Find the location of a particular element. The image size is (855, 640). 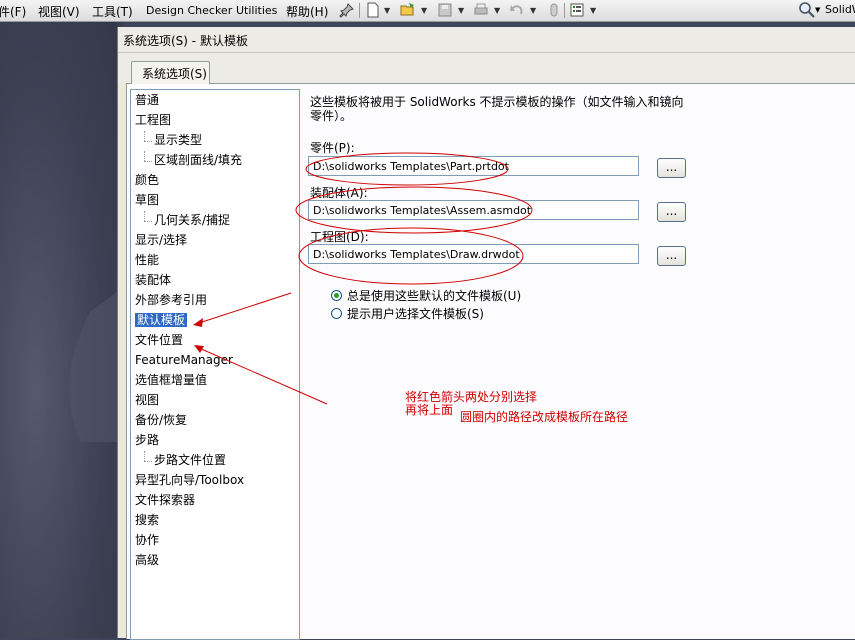

tree-item-label: 搜索 is located at coordinates (147, 520).